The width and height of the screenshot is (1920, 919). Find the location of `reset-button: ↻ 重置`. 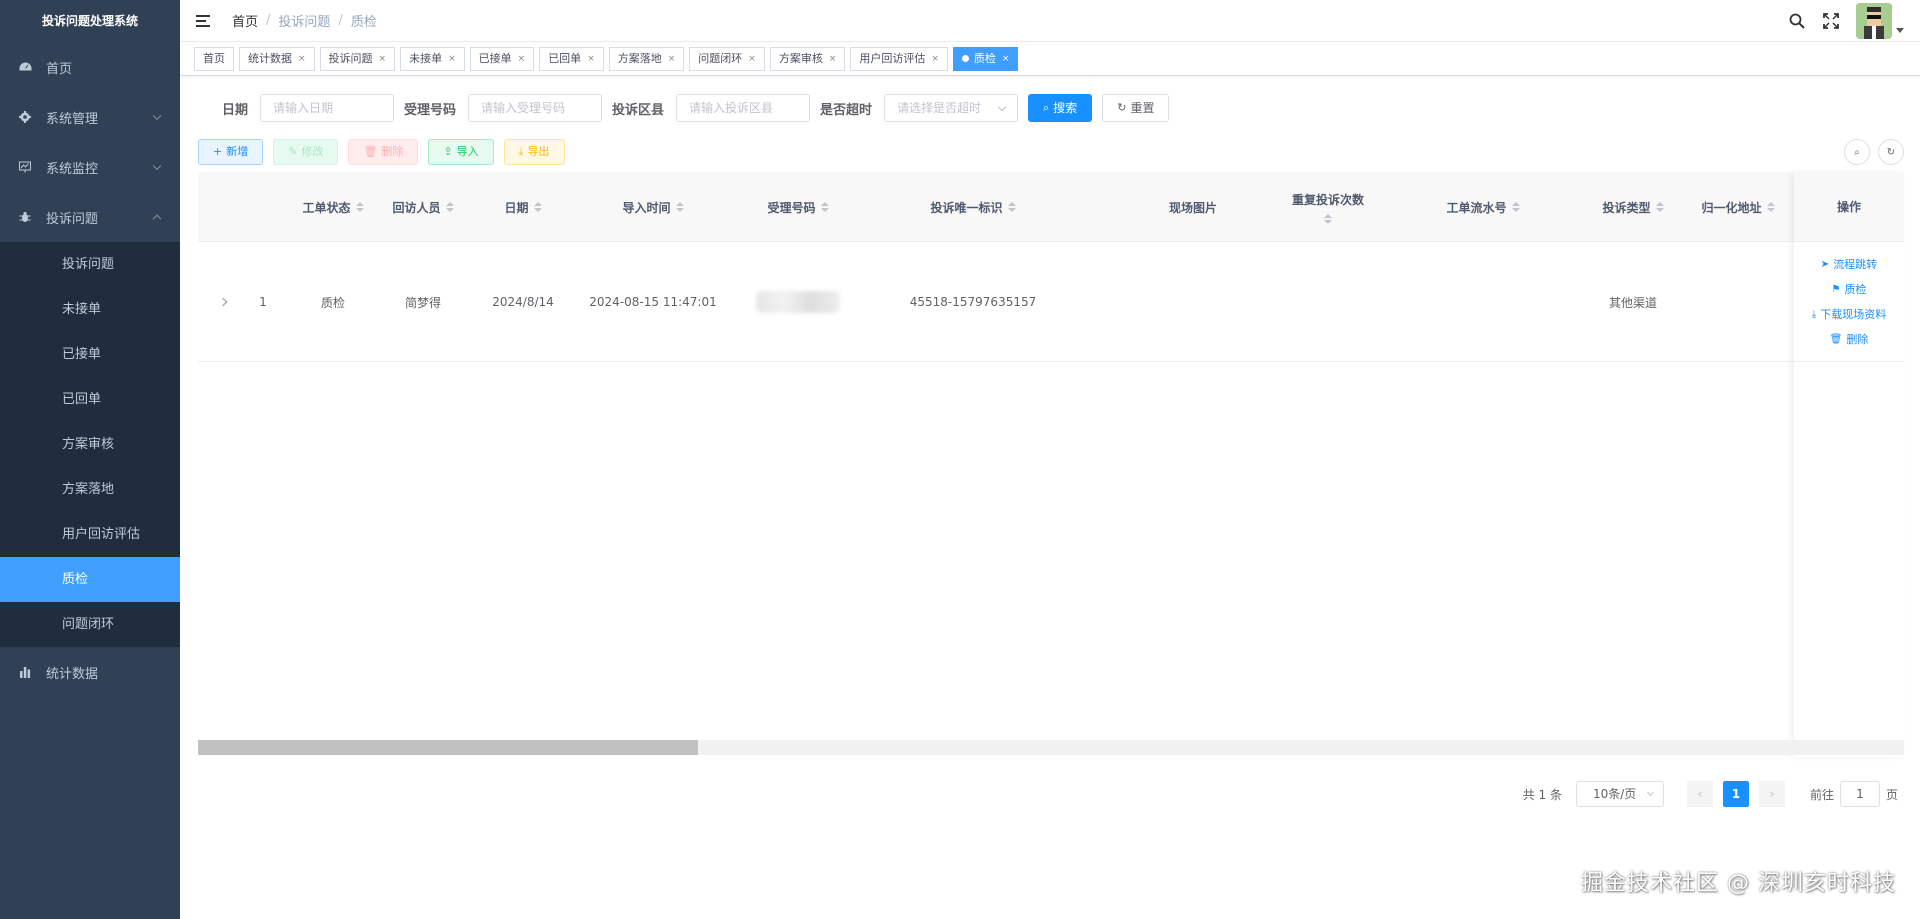

reset-button: ↻ 重置 is located at coordinates (1136, 108).